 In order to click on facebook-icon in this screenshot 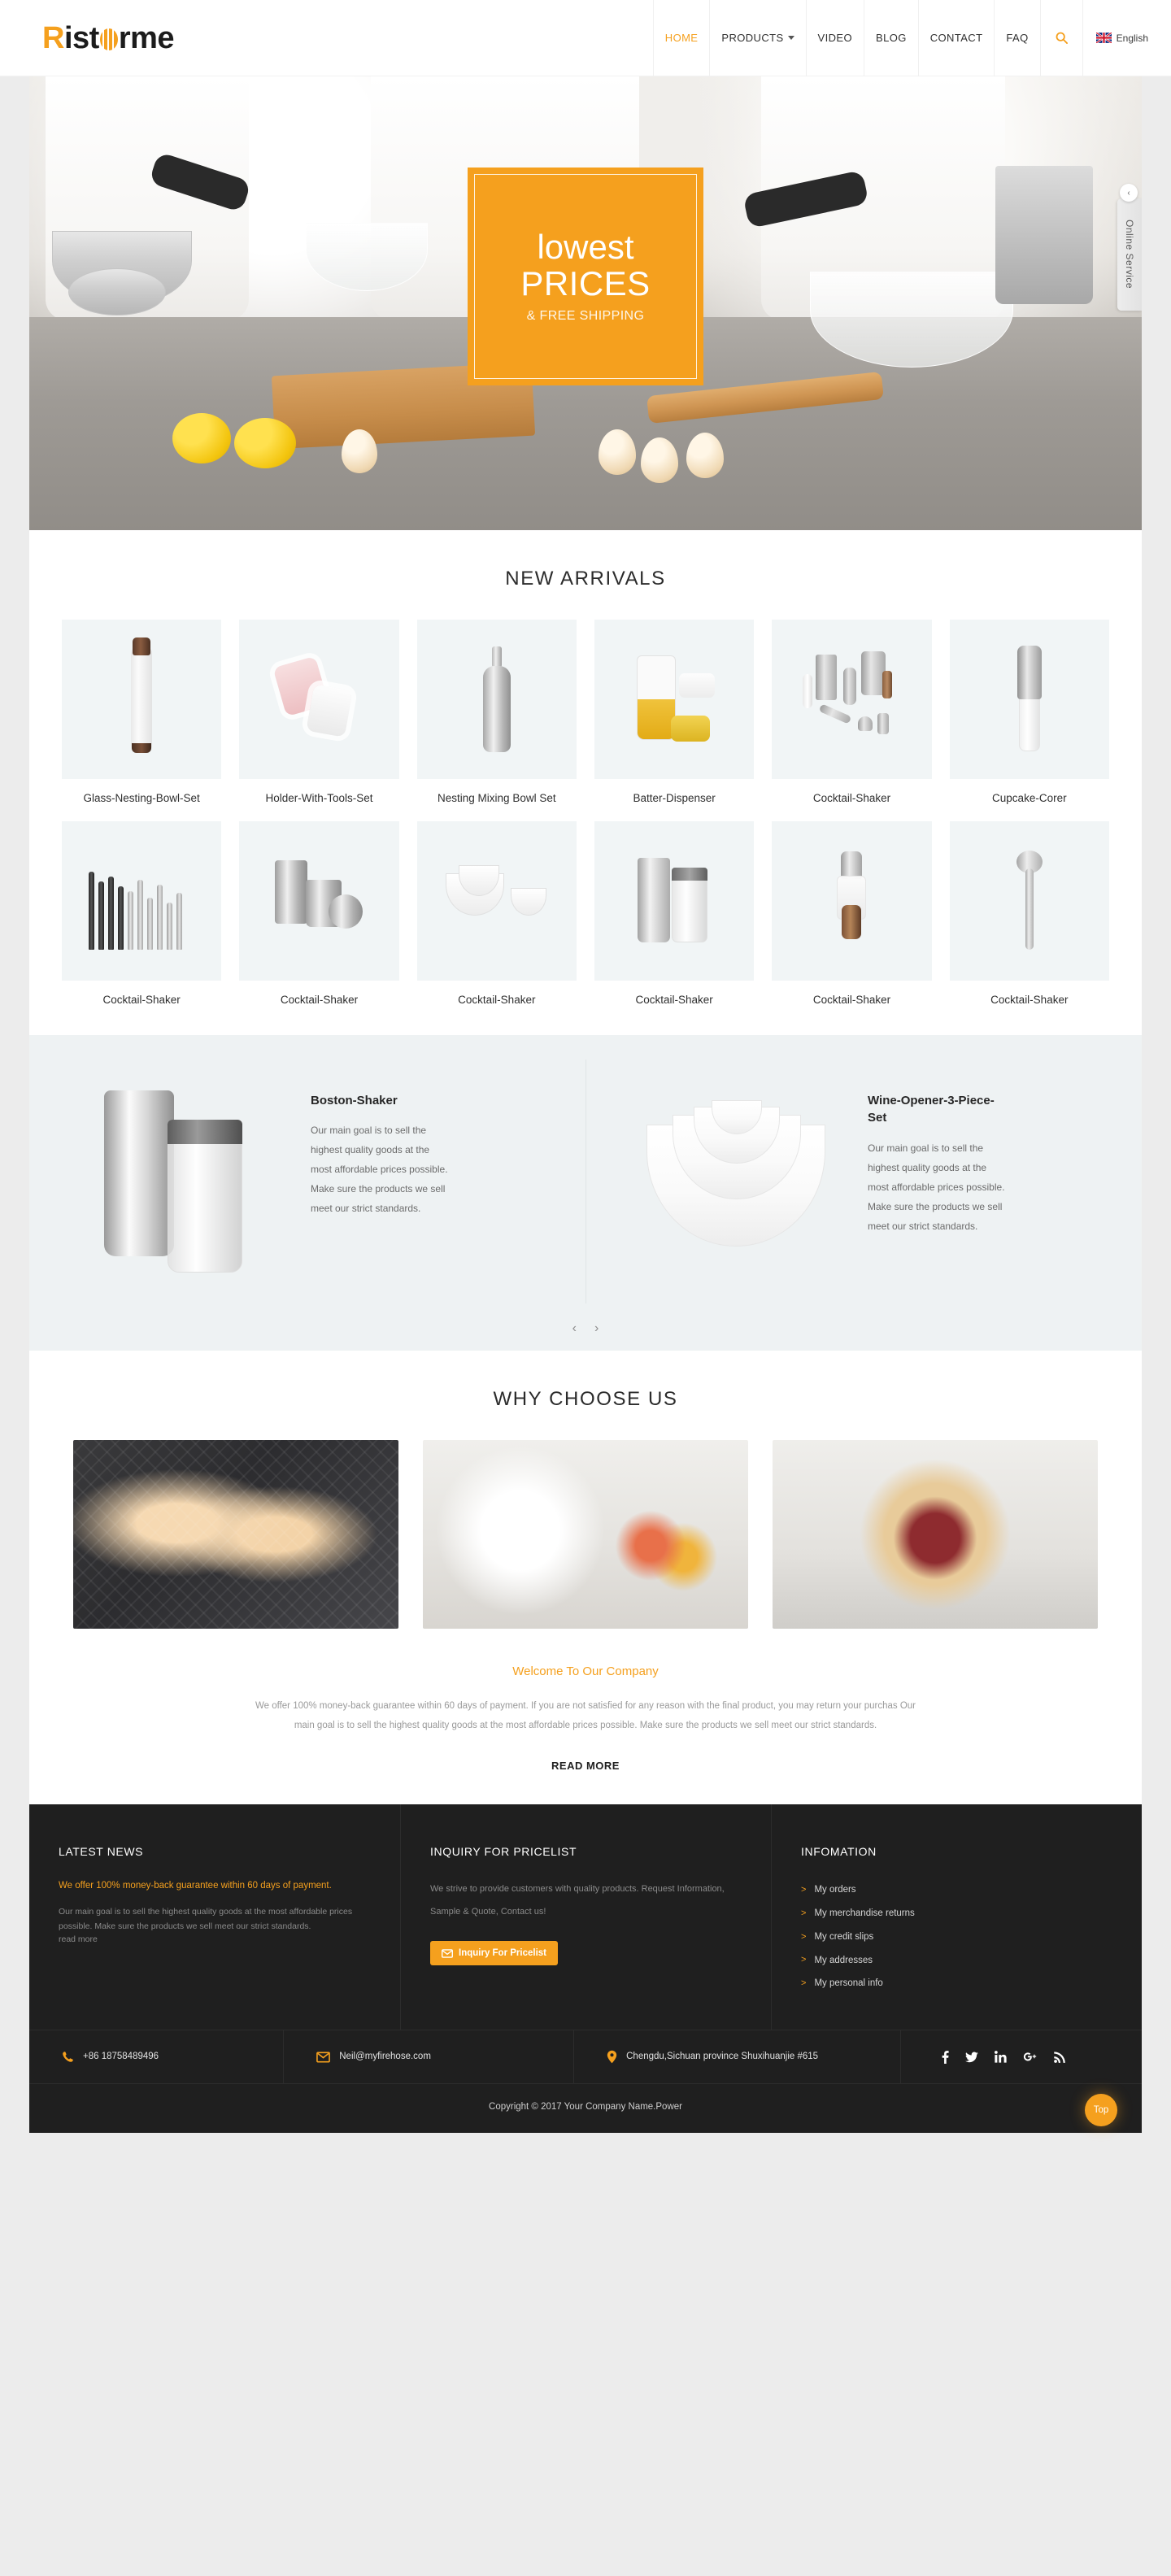, I will do `click(946, 2057)`.